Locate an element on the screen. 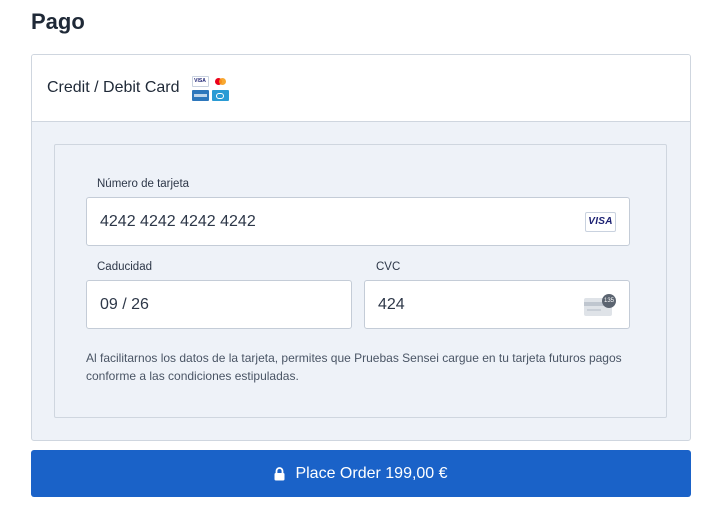  place-order-button: Place Order 199,00 € is located at coordinates (361, 473).